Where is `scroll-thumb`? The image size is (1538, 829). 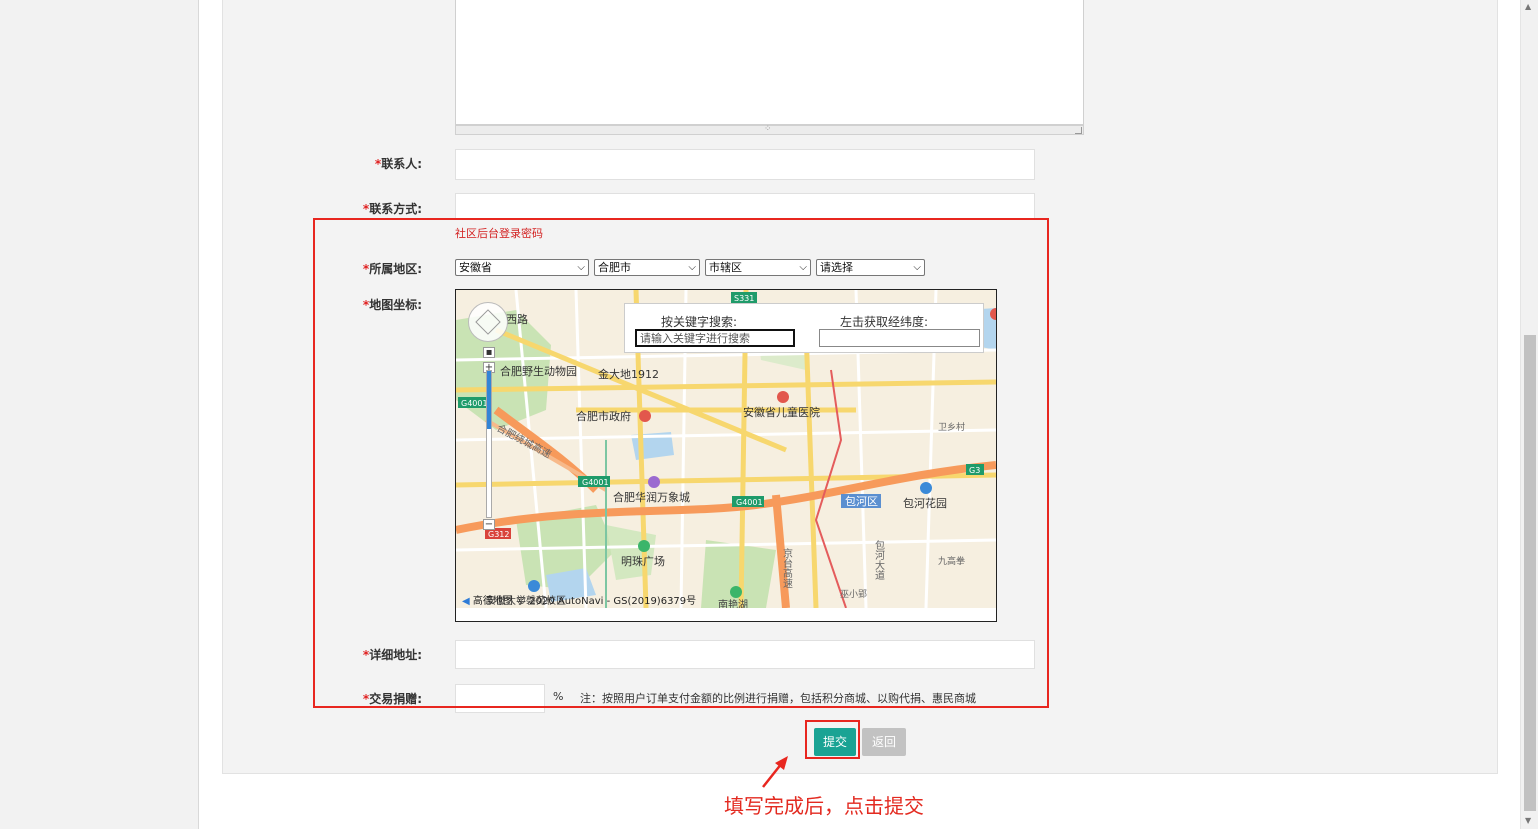 scroll-thumb is located at coordinates (1530, 573).